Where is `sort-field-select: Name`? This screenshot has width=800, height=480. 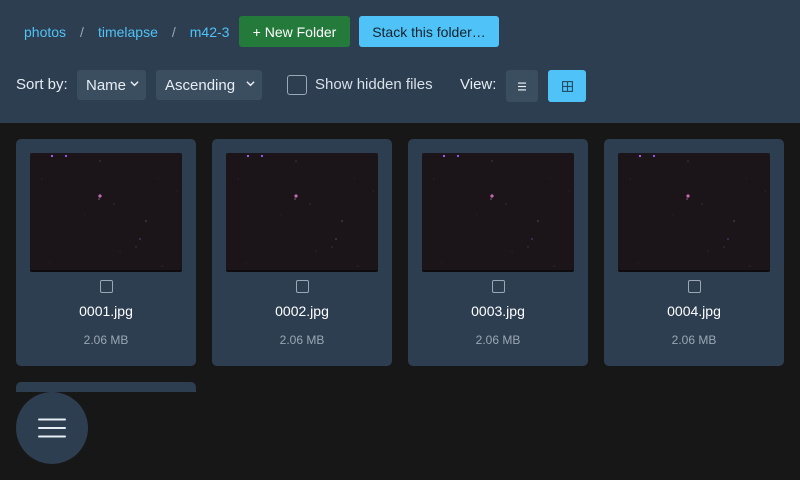 sort-field-select: Name is located at coordinates (111, 85).